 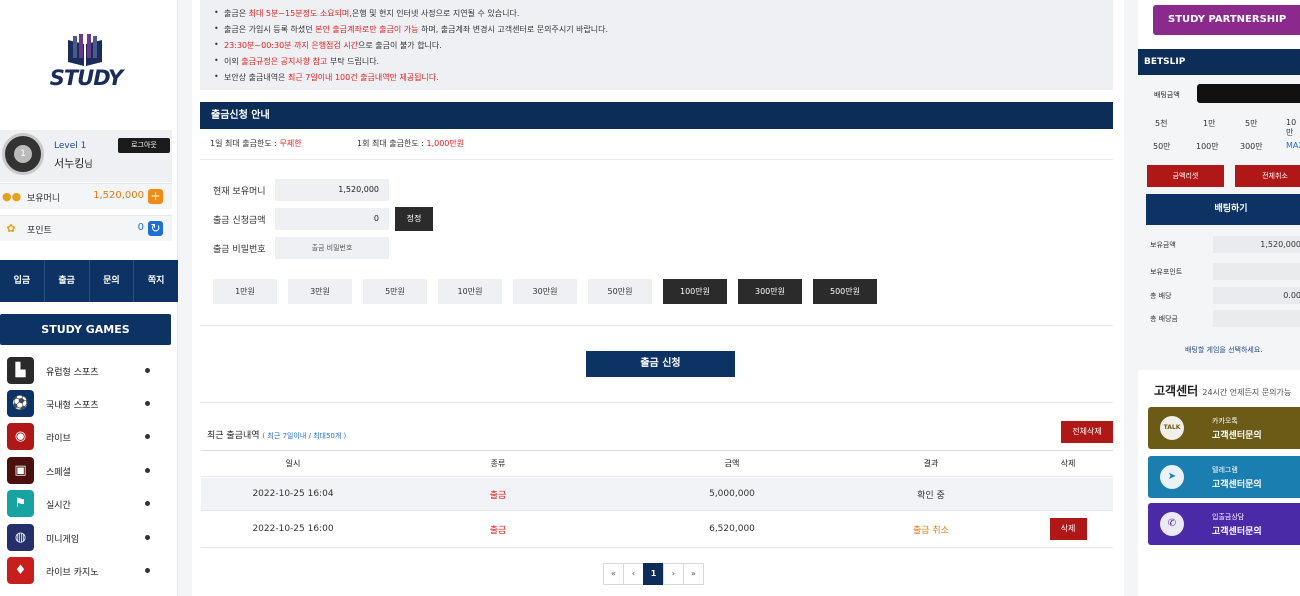 What do you see at coordinates (293, 529) in the screenshot?
I see `row-date: 2022-10-25 16:00` at bounding box center [293, 529].